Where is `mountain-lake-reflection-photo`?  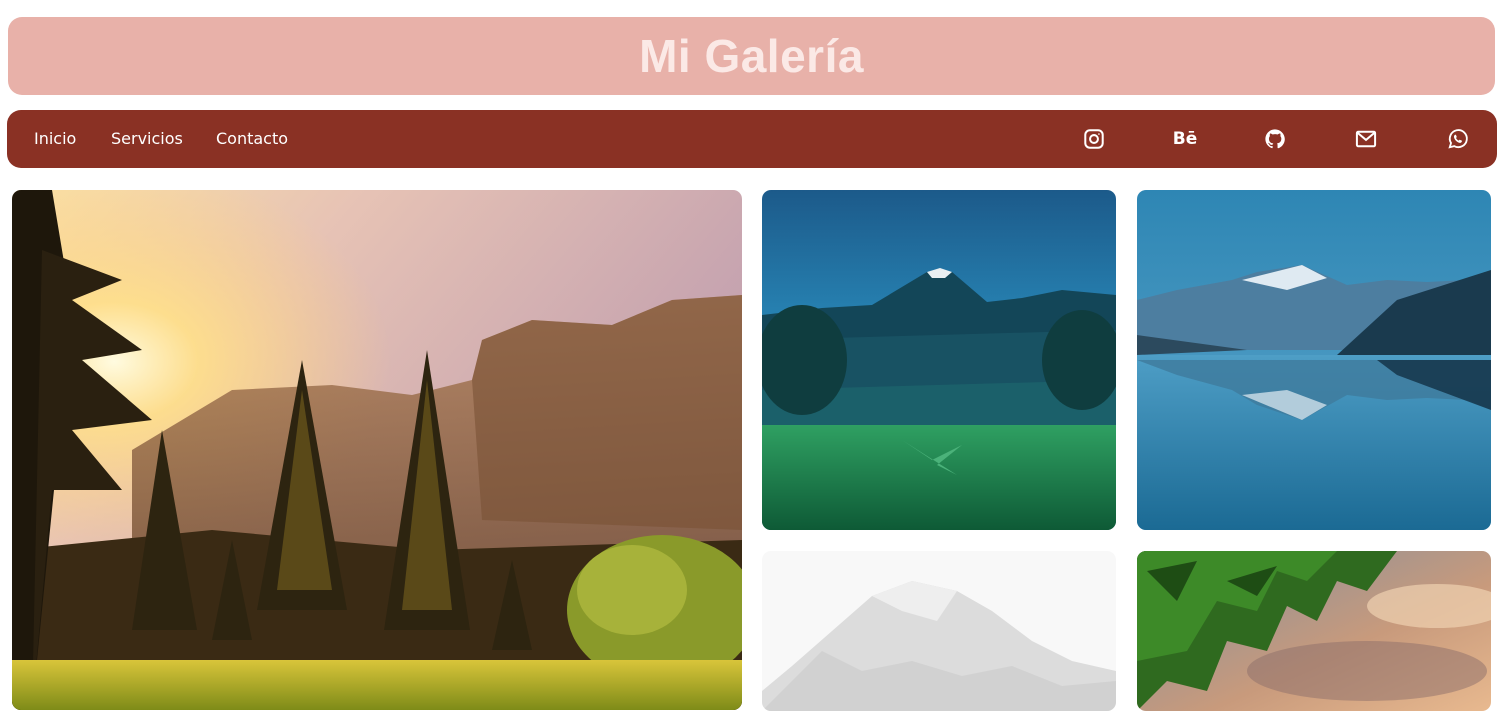
mountain-lake-reflection-photo is located at coordinates (1314, 360).